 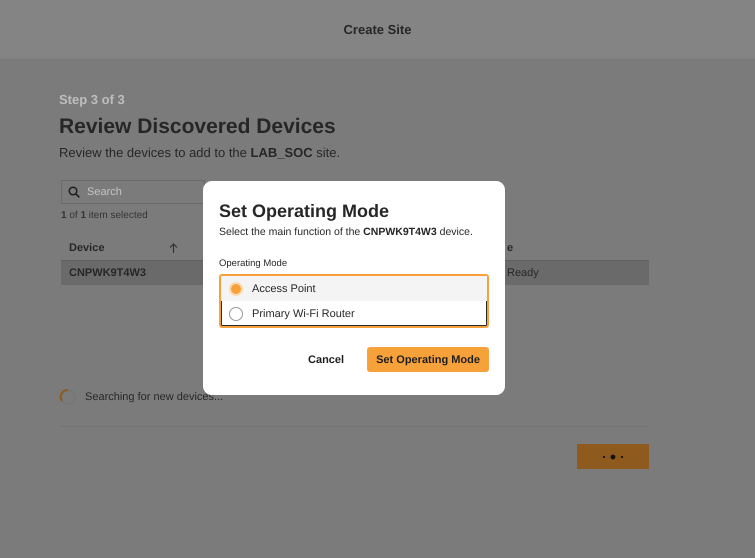 What do you see at coordinates (92, 99) in the screenshot?
I see `step-indicator: Step 3 of 3` at bounding box center [92, 99].